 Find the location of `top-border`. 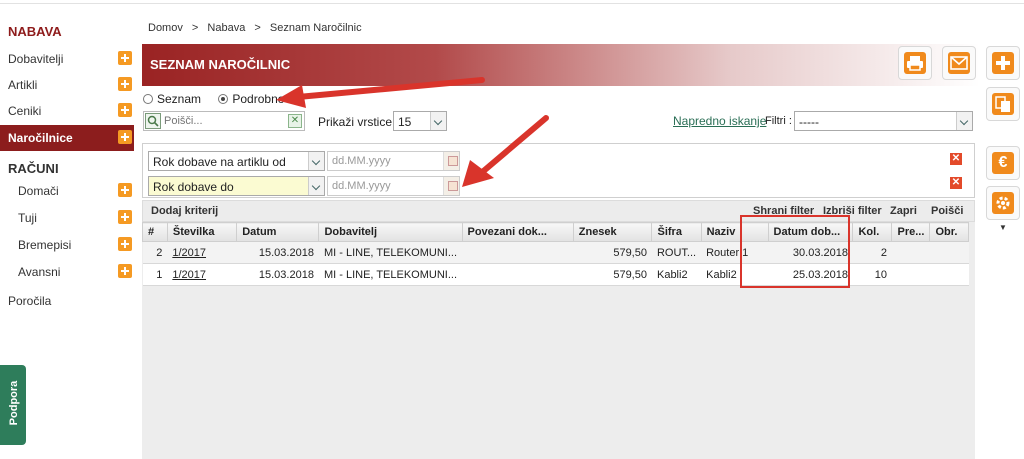

top-border is located at coordinates (512, 2).